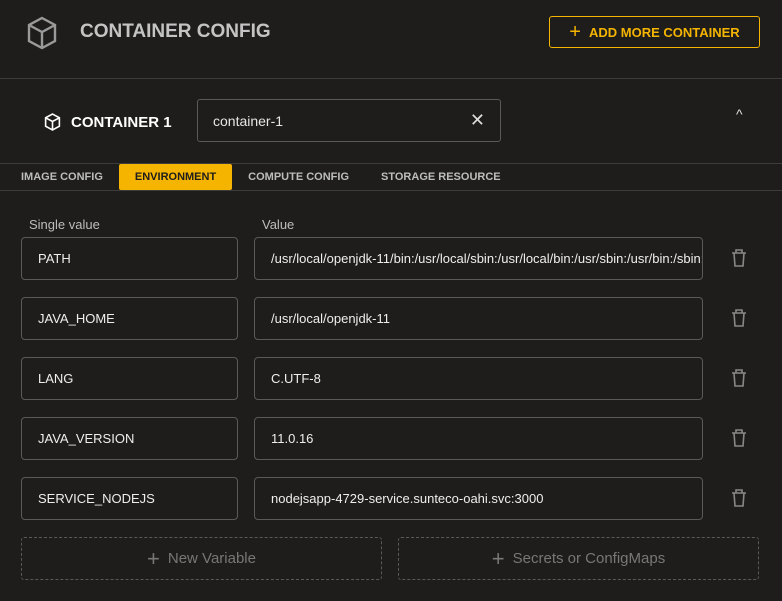 The height and width of the screenshot is (601, 782). I want to click on collapse-chevron-up-icon: ^, so click(739, 114).